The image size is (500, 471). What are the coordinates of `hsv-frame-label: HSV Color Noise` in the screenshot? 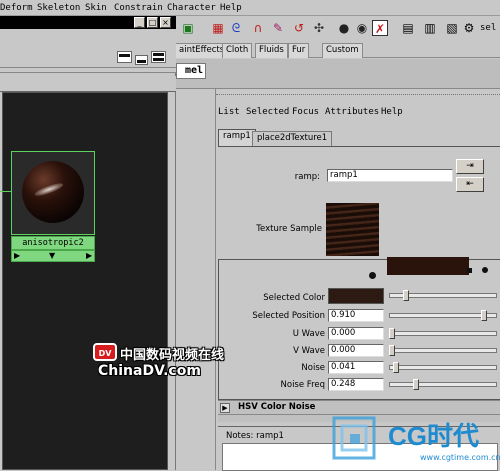 It's located at (277, 407).